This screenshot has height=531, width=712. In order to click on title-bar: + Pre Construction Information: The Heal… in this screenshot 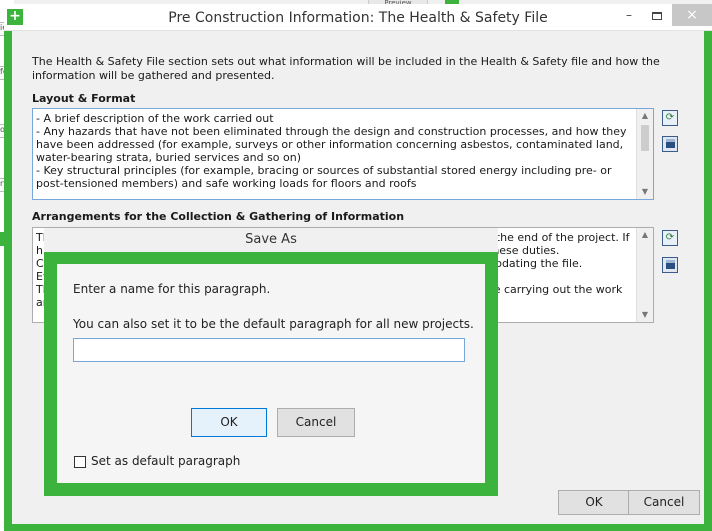, I will do `click(358, 17)`.